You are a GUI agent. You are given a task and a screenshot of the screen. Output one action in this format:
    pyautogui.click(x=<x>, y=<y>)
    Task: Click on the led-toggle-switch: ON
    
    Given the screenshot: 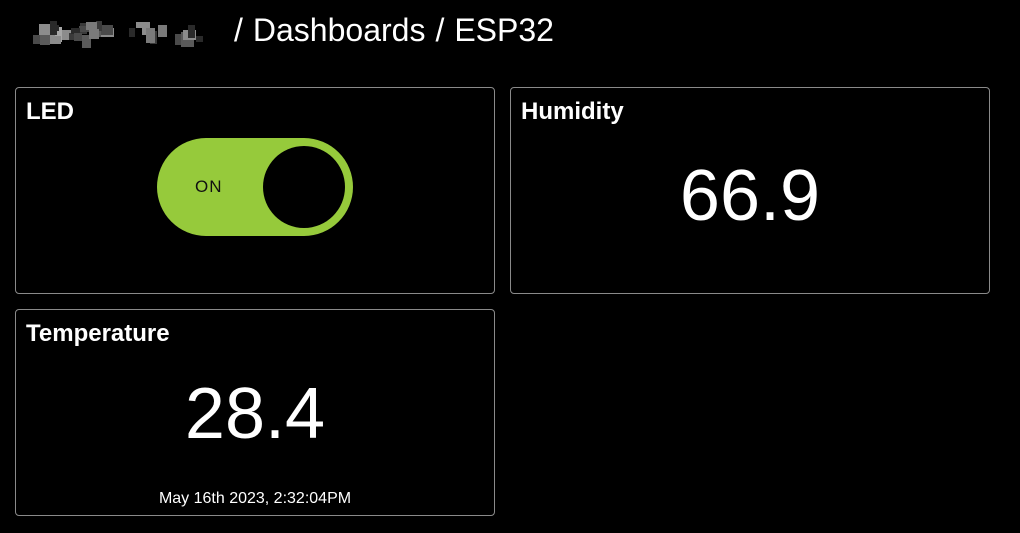 What is the action you would take?
    pyautogui.click(x=255, y=187)
    